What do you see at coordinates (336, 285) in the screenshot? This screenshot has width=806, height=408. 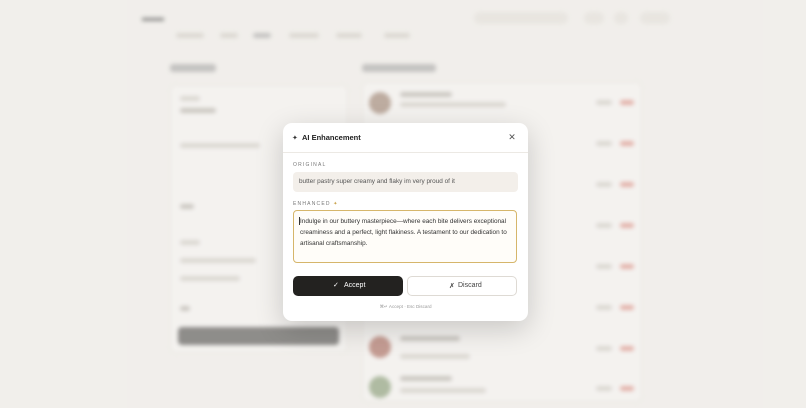 I see `checkmark-icon: ✓` at bounding box center [336, 285].